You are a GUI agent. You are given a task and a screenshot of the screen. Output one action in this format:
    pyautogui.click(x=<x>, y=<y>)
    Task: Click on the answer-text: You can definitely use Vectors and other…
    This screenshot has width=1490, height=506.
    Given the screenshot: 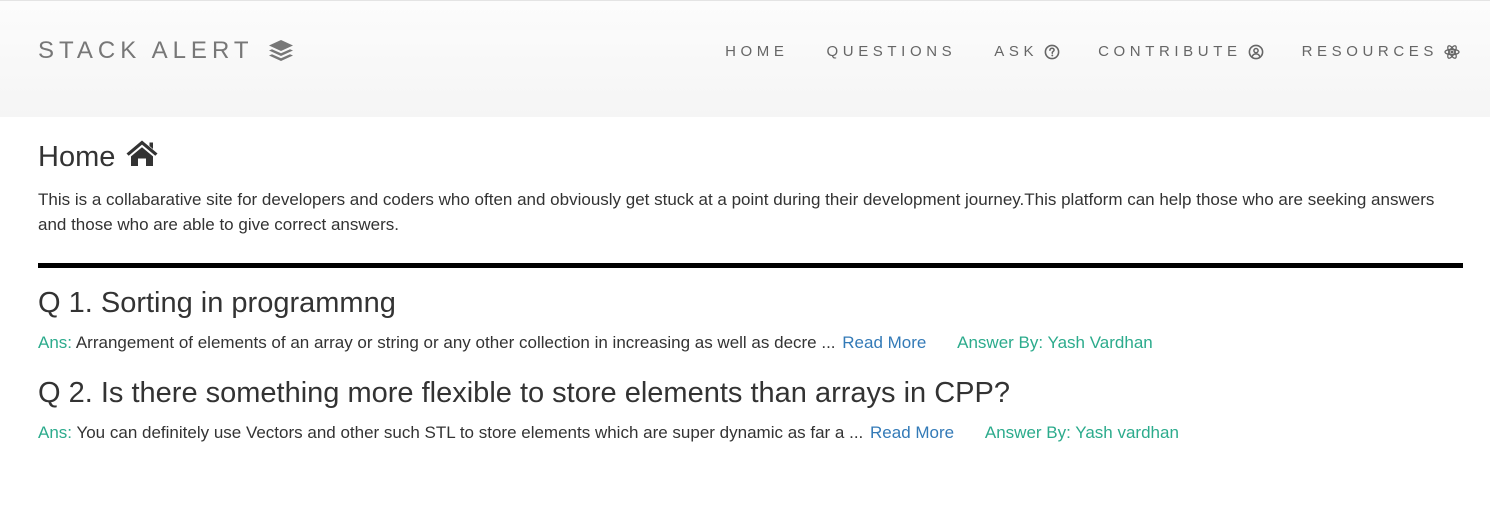 What is the action you would take?
    pyautogui.click(x=470, y=432)
    